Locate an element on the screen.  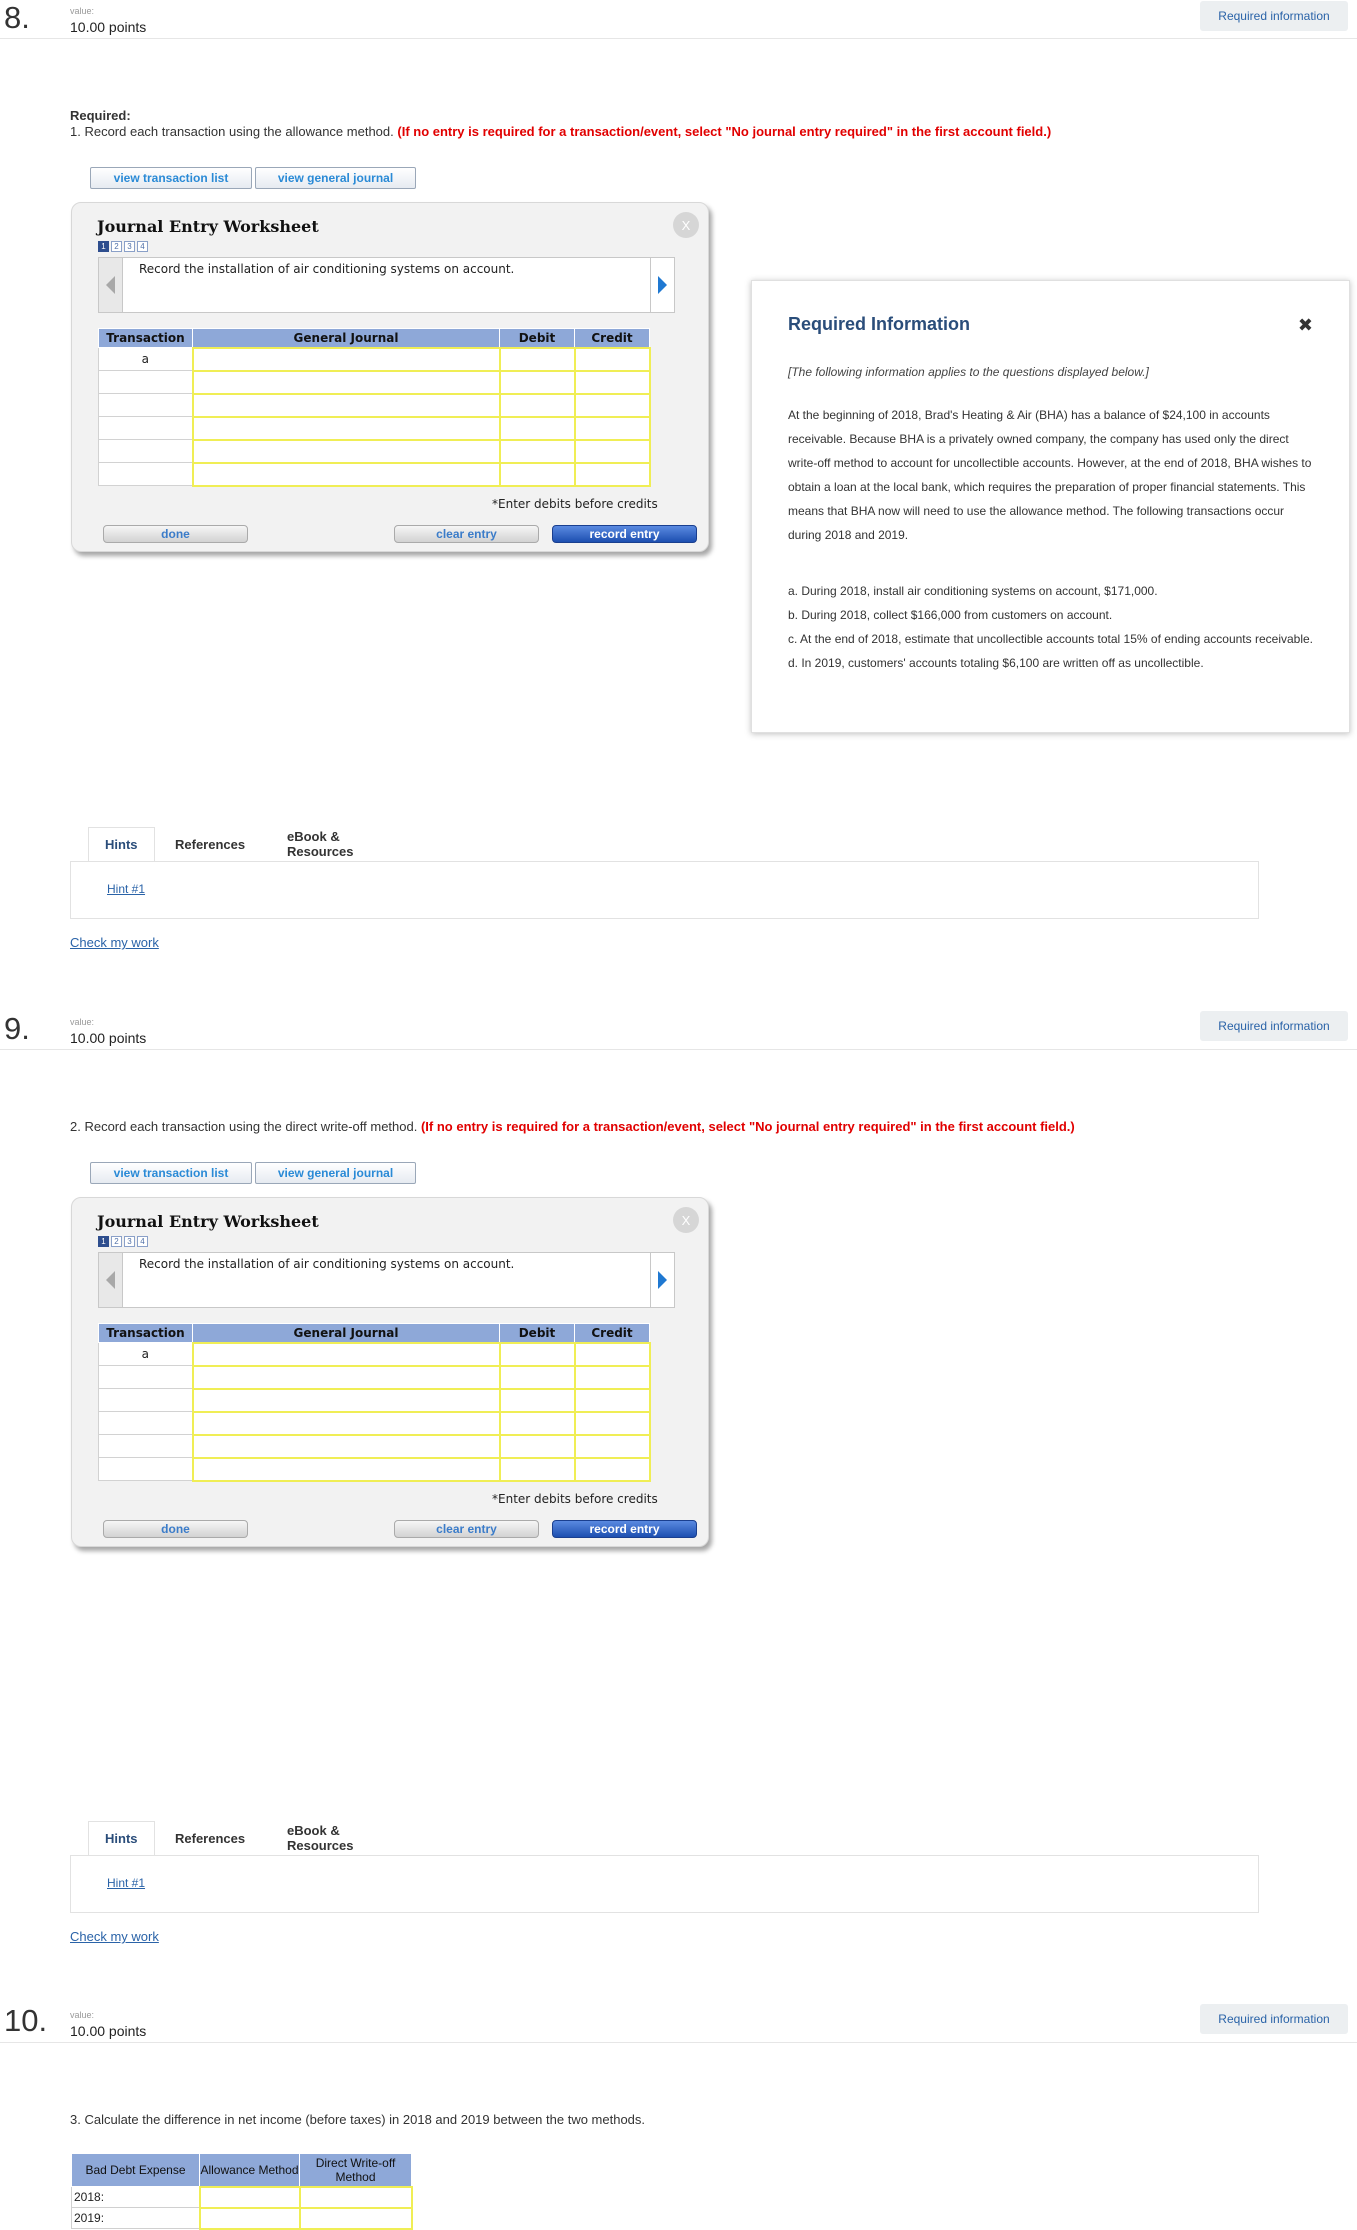
table-row: 2018: is located at coordinates (242, 2197).